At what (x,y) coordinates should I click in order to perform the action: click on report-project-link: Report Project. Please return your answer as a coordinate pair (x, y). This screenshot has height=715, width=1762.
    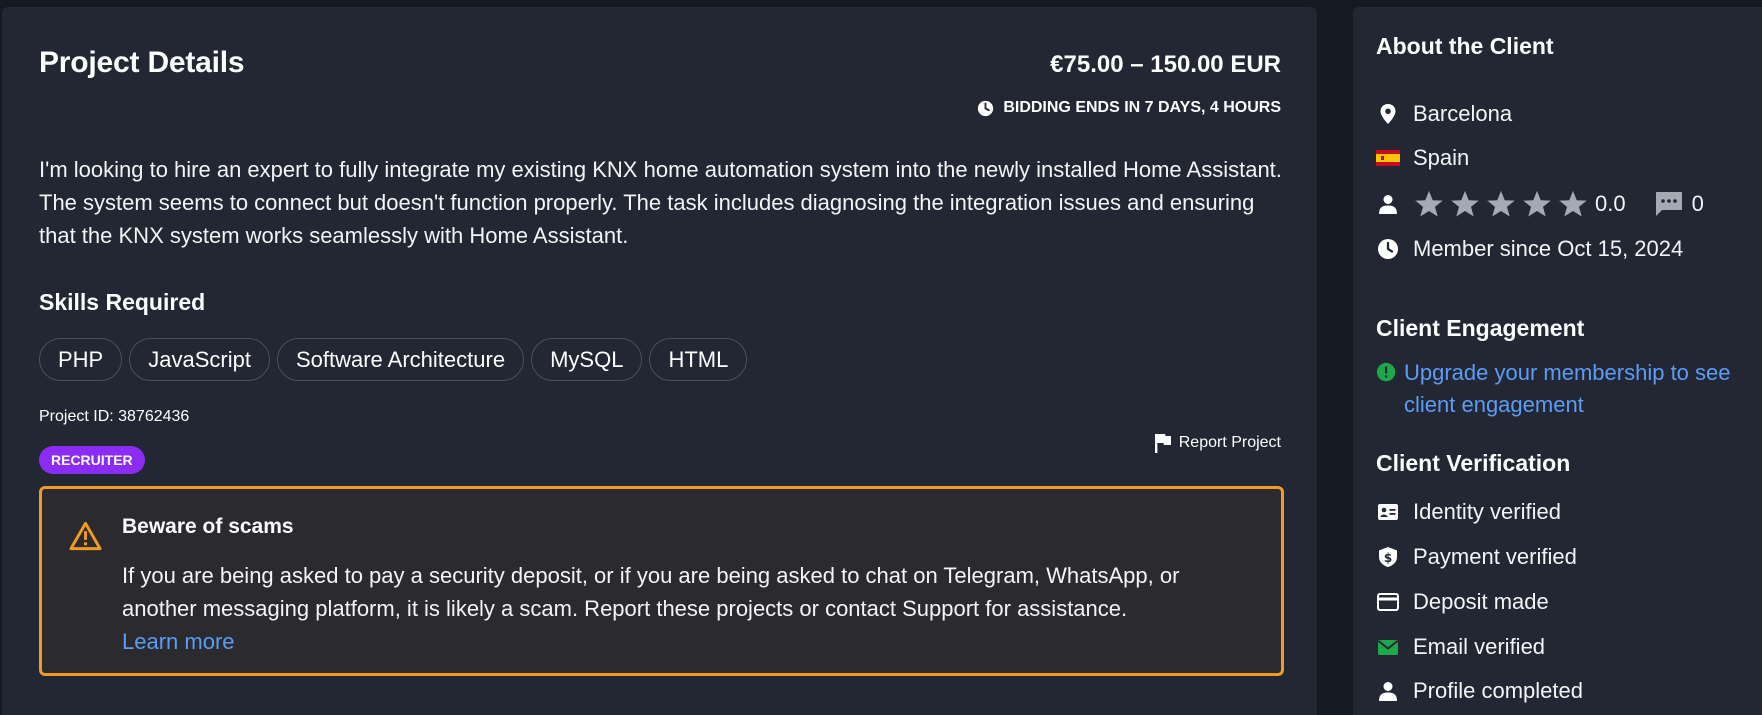
    Looking at the image, I should click on (1217, 443).